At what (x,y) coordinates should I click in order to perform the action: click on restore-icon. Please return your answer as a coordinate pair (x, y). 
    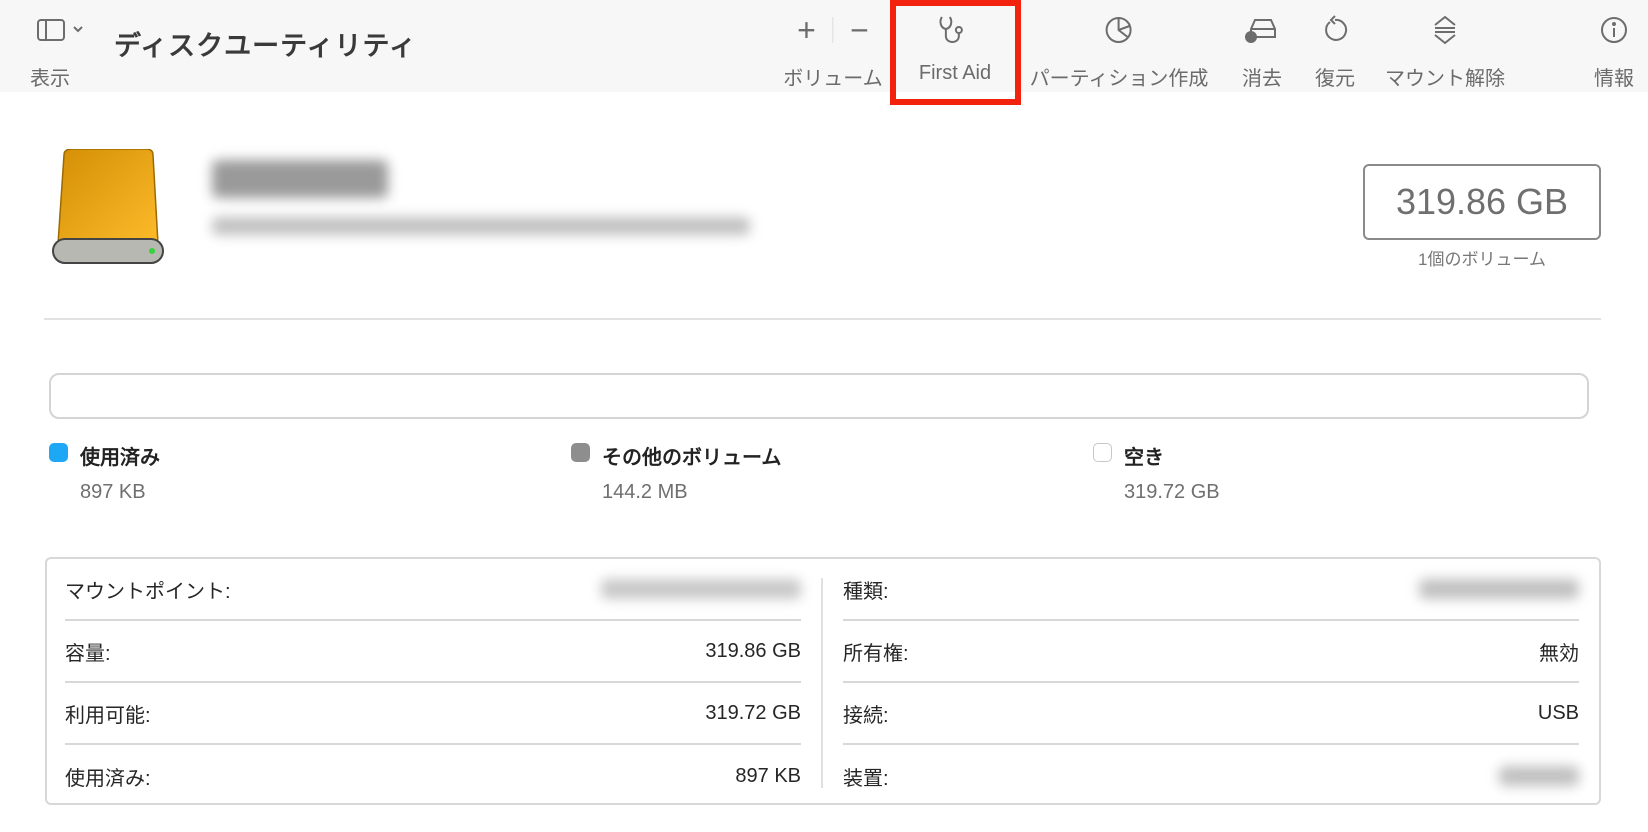
    Looking at the image, I should click on (1335, 30).